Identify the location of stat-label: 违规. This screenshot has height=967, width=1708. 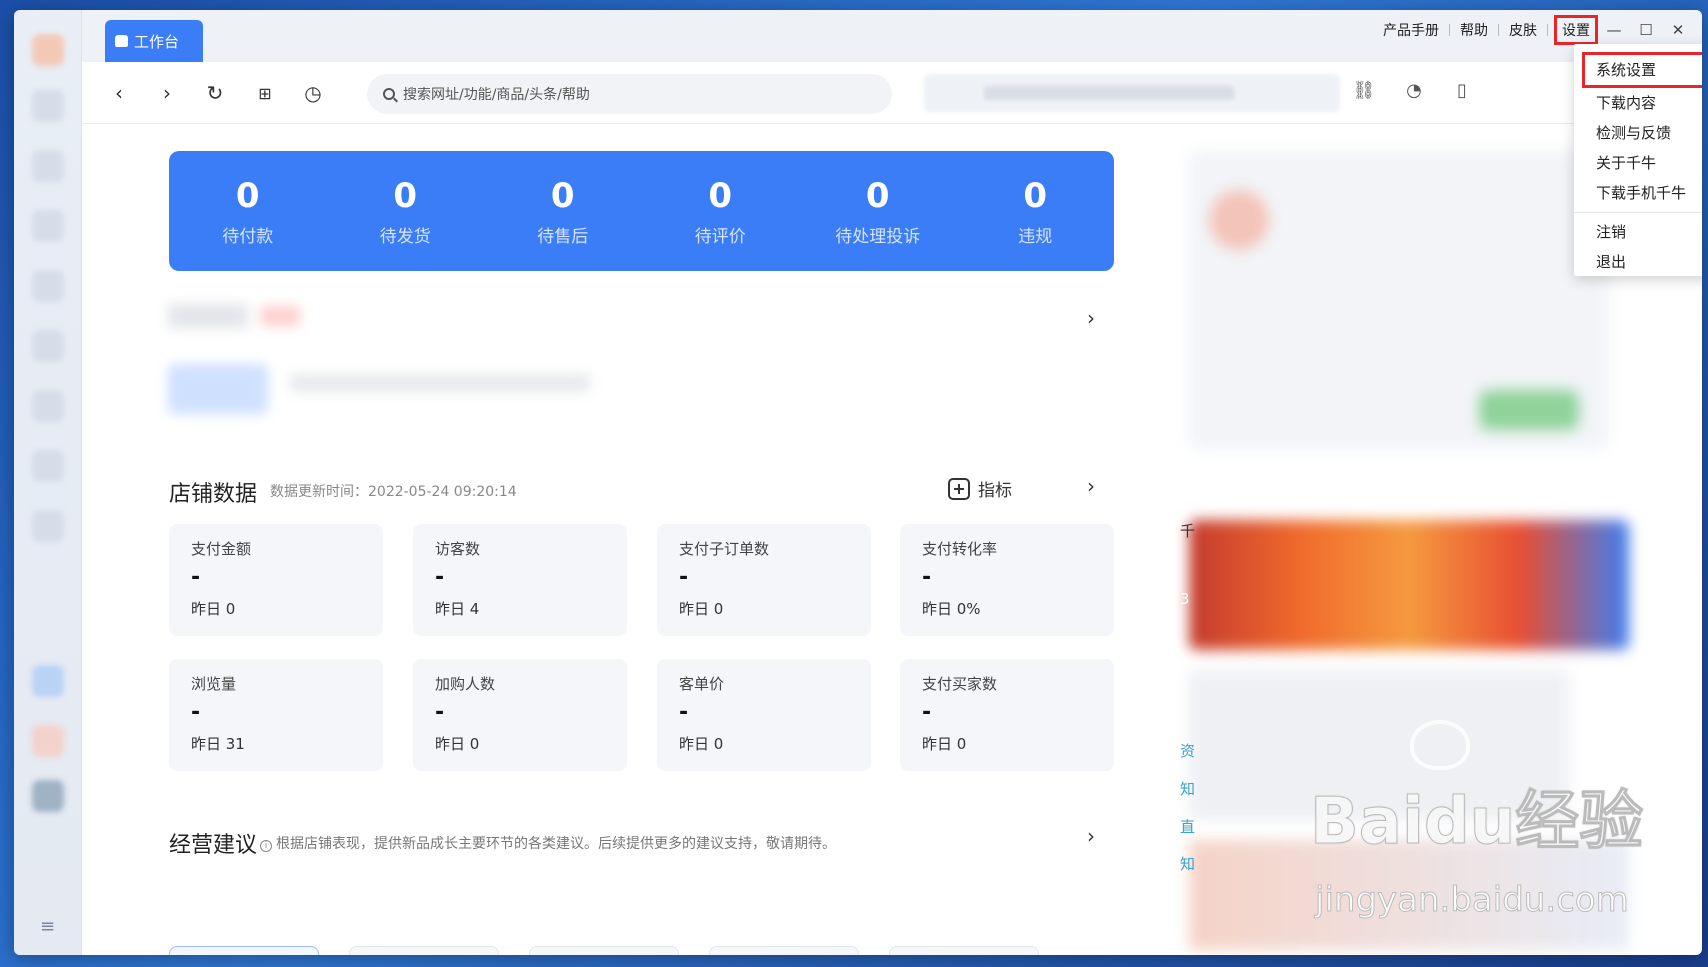
(1035, 236).